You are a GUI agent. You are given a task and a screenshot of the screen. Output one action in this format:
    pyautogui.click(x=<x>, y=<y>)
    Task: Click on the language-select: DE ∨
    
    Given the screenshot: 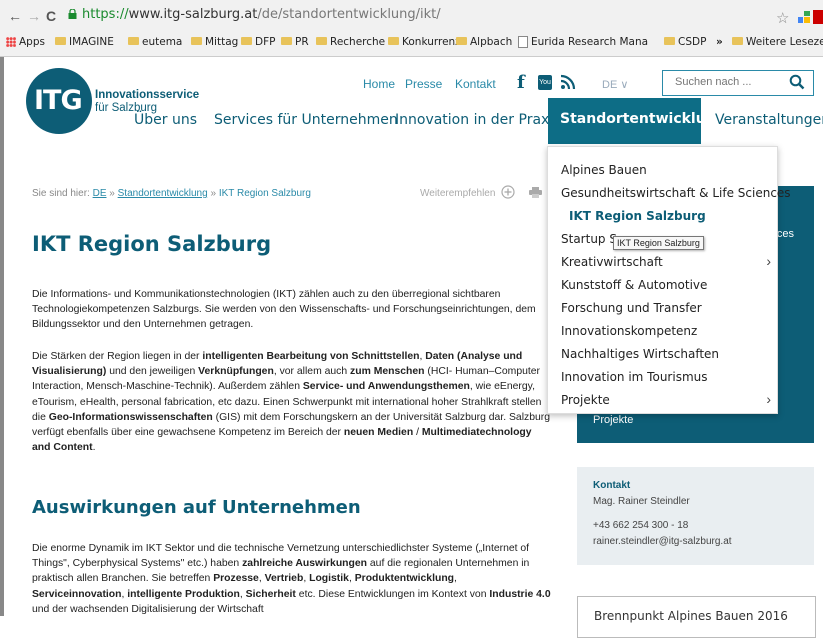 What is the action you would take?
    pyautogui.click(x=615, y=84)
    